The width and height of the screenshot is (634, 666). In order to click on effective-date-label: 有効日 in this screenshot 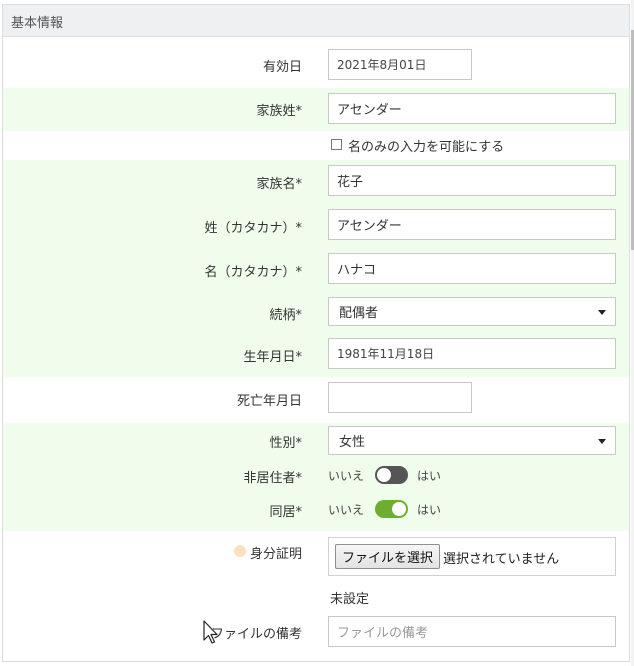, I will do `click(282, 67)`.